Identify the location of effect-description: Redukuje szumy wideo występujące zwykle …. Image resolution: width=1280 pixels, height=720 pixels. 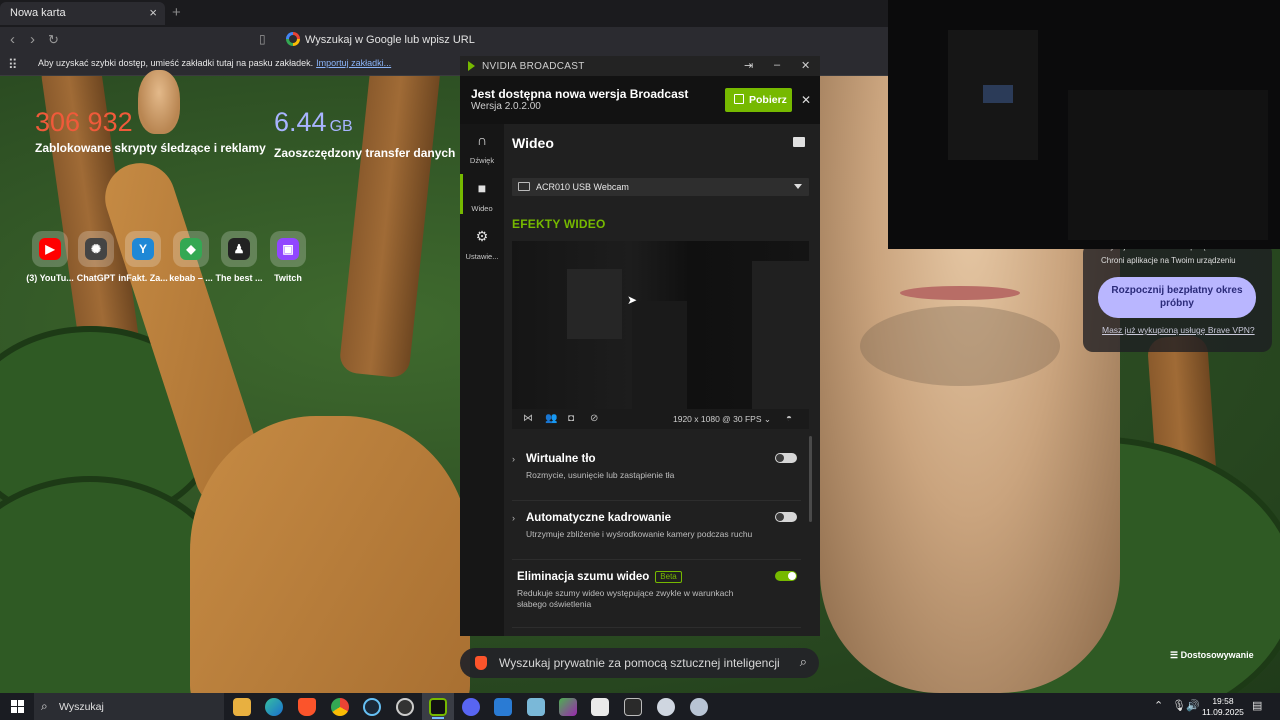
(625, 598).